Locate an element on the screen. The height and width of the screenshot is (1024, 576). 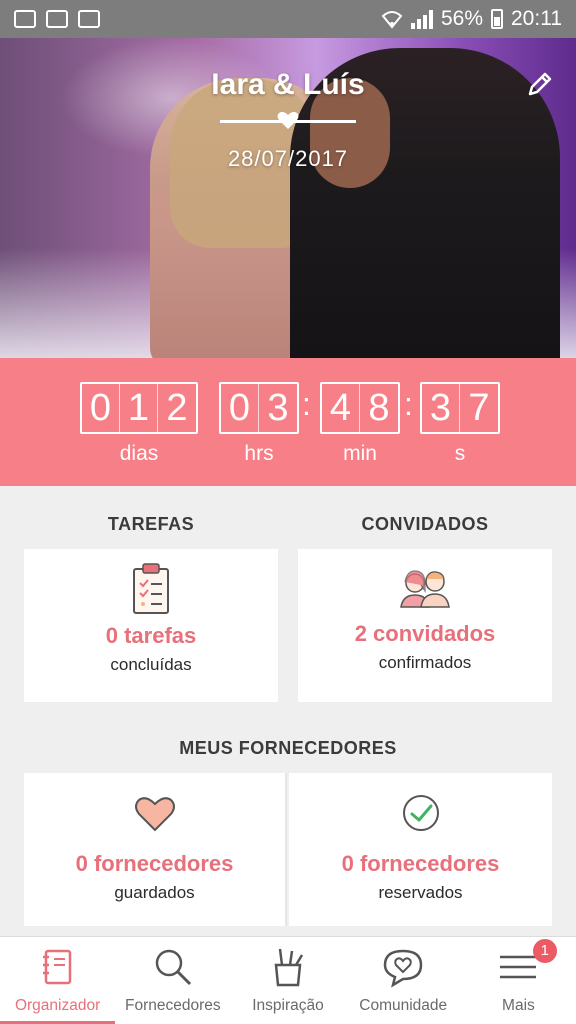
wedding-date: 28/07/2017 is located at coordinates (288, 158).